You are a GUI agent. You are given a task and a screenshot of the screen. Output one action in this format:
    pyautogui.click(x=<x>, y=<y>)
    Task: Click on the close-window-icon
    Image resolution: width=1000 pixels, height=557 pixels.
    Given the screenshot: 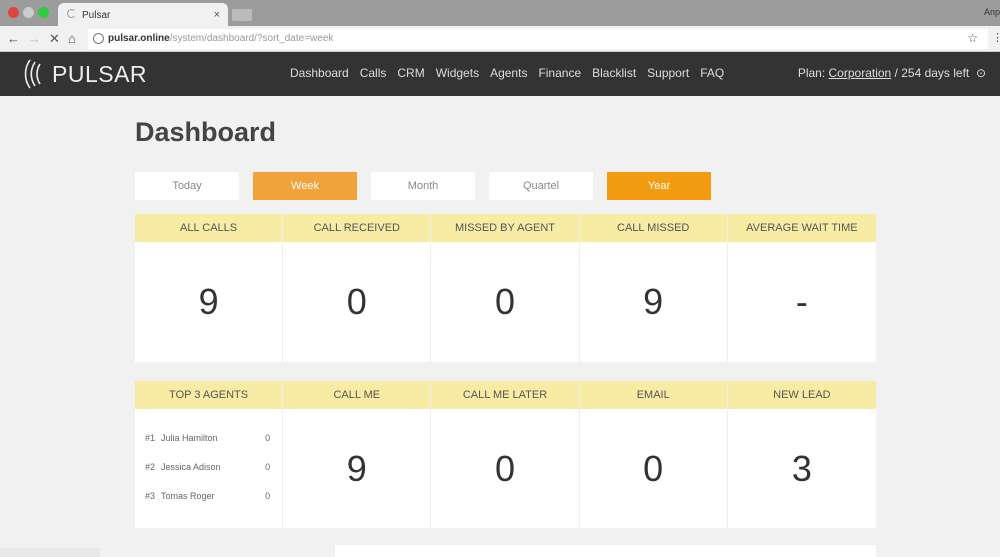 What is the action you would take?
    pyautogui.click(x=13, y=12)
    